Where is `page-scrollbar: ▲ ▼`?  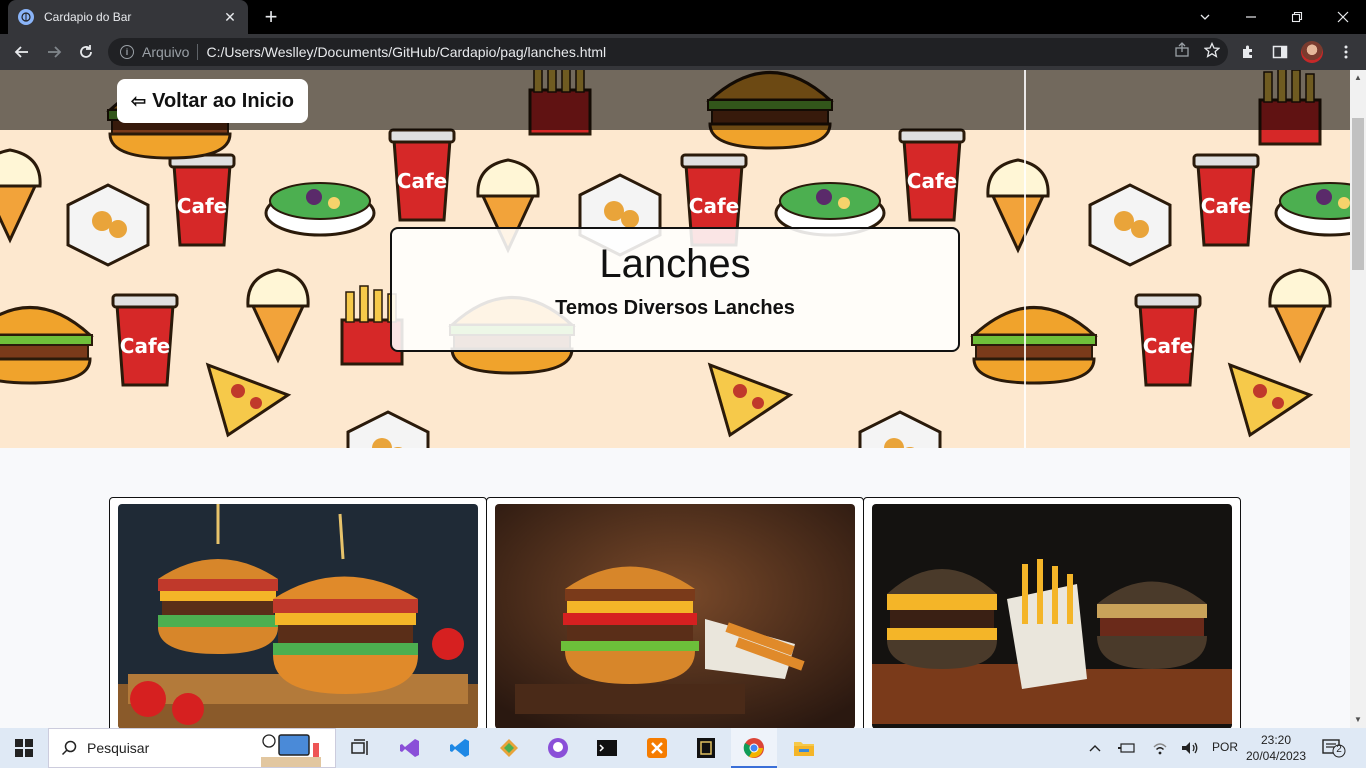 page-scrollbar: ▲ ▼ is located at coordinates (1358, 399).